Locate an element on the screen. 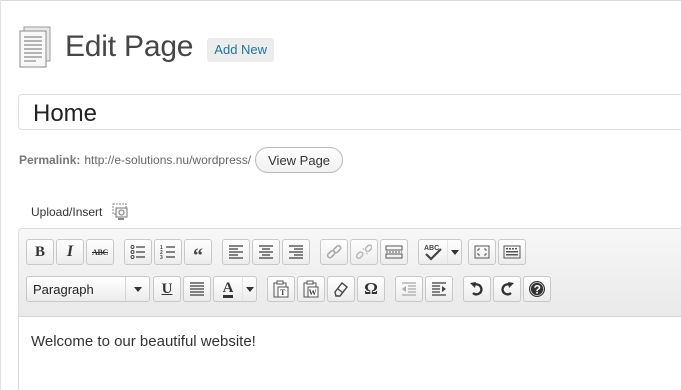  upload-insert-label: Upload/Insert is located at coordinates (67, 212).